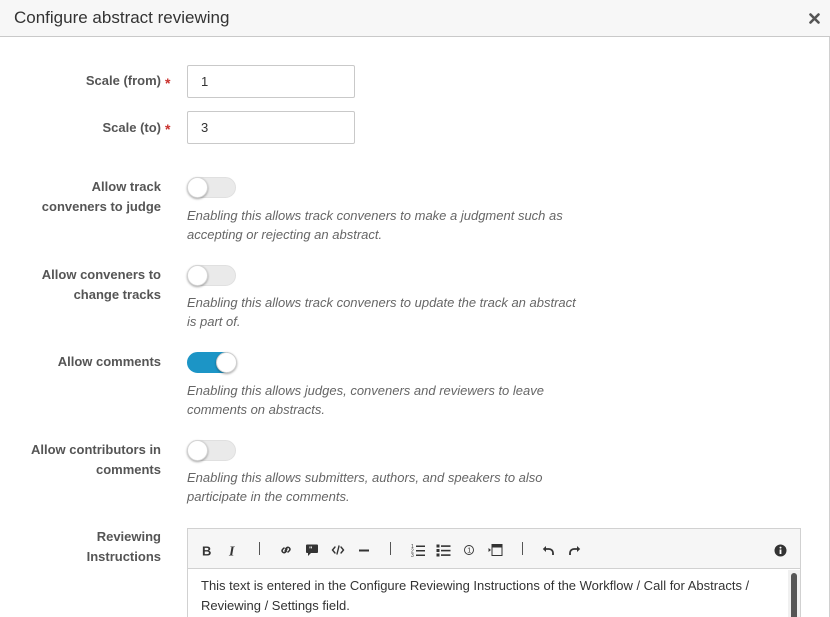  I want to click on link-icon, so click(286, 550).